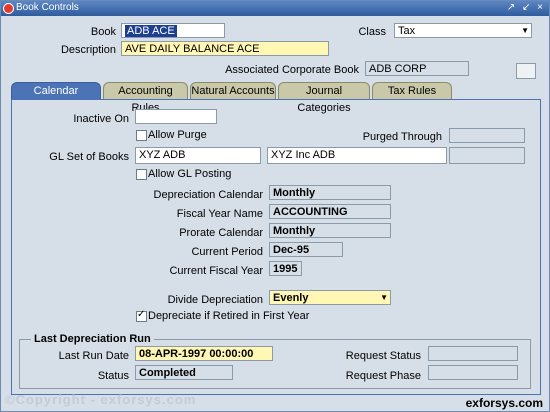 Image resolution: width=550 pixels, height=412 pixels. Describe the element at coordinates (227, 252) in the screenshot. I see `current-period-label: Current Period` at that location.